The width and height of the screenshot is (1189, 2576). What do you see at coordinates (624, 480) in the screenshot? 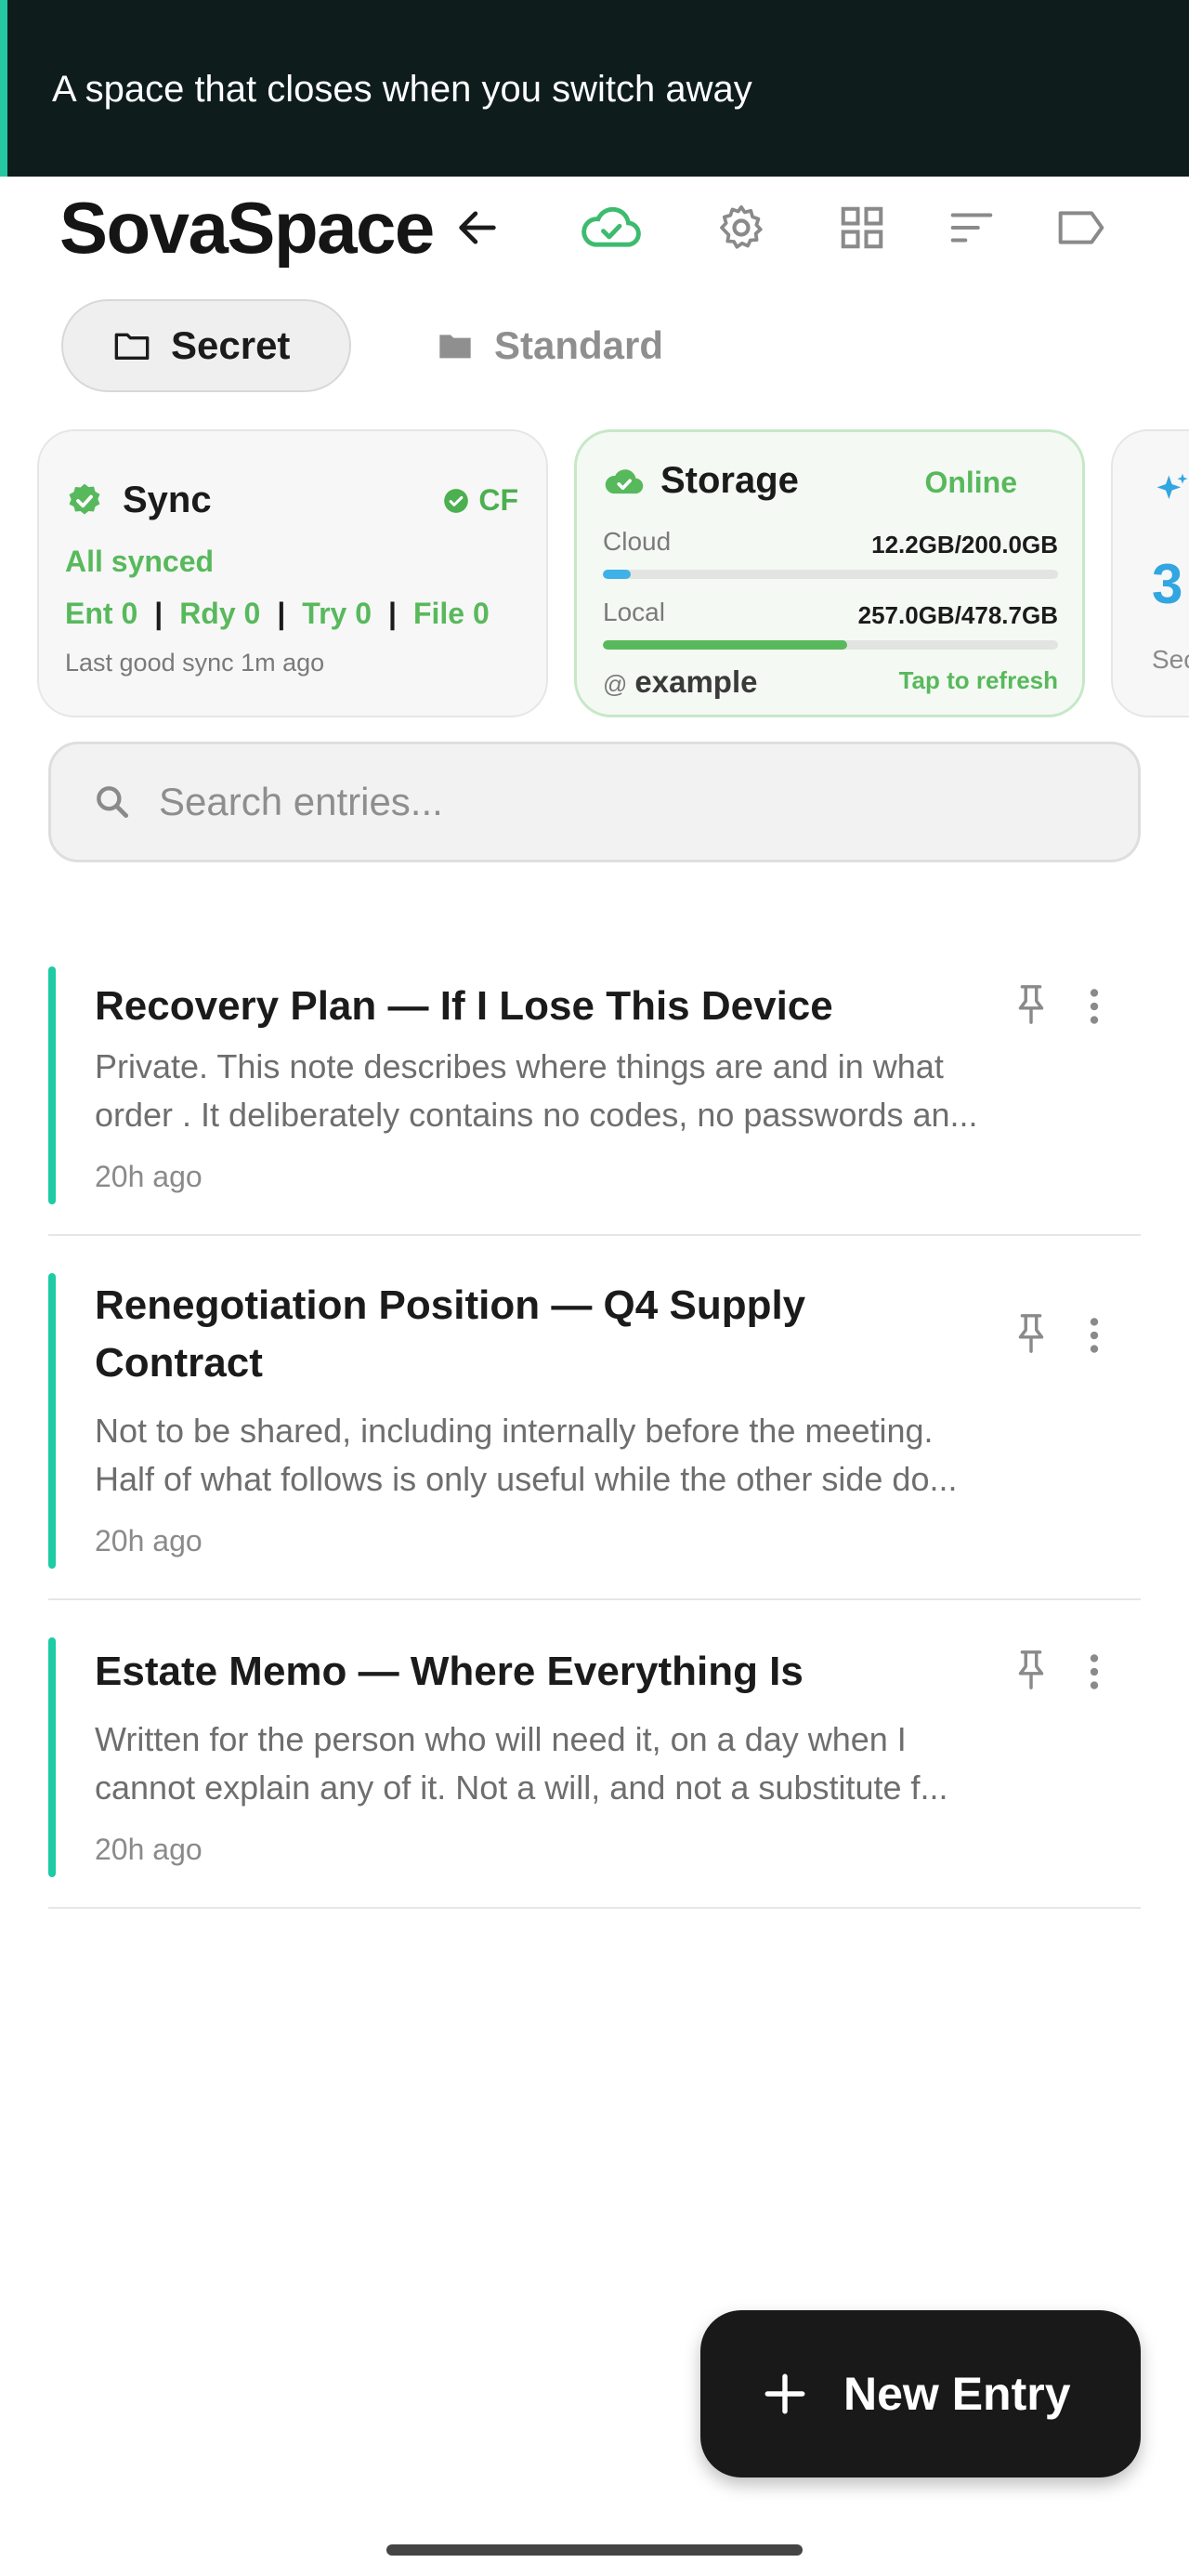
I see `cloud-check-filled-icon` at bounding box center [624, 480].